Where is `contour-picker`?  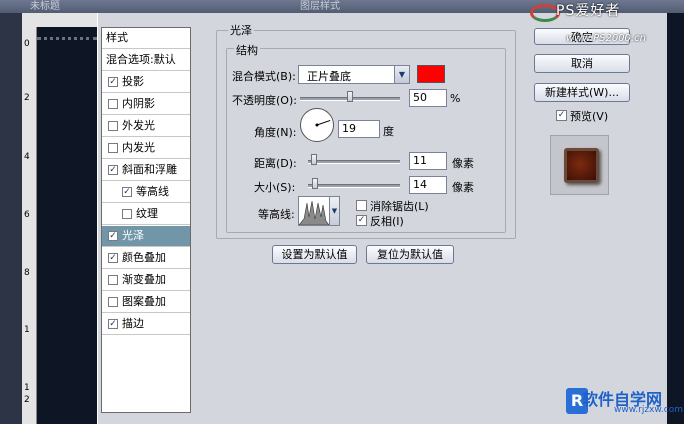
contour-picker is located at coordinates (314, 211).